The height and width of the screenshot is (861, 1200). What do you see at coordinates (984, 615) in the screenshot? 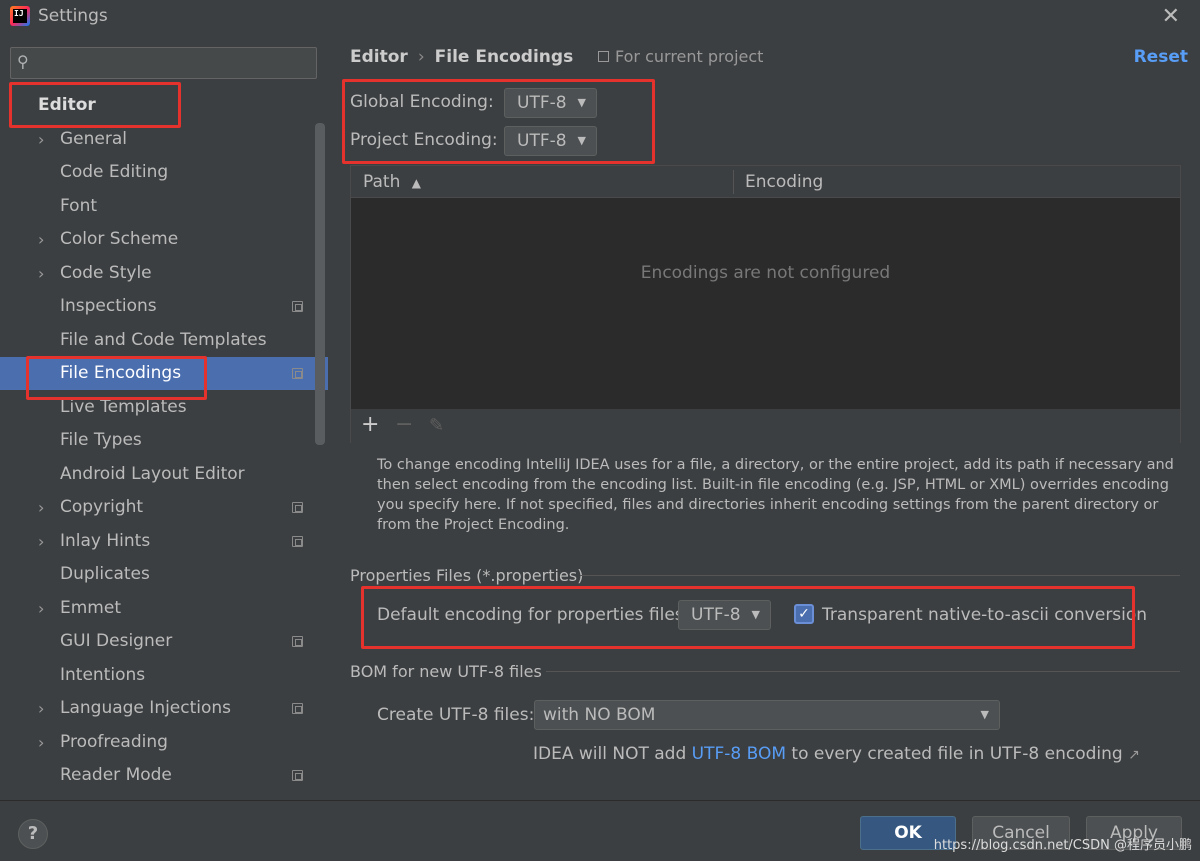
I see `transparent-conversion-label: Transparent native-to-ascii conversion` at bounding box center [984, 615].